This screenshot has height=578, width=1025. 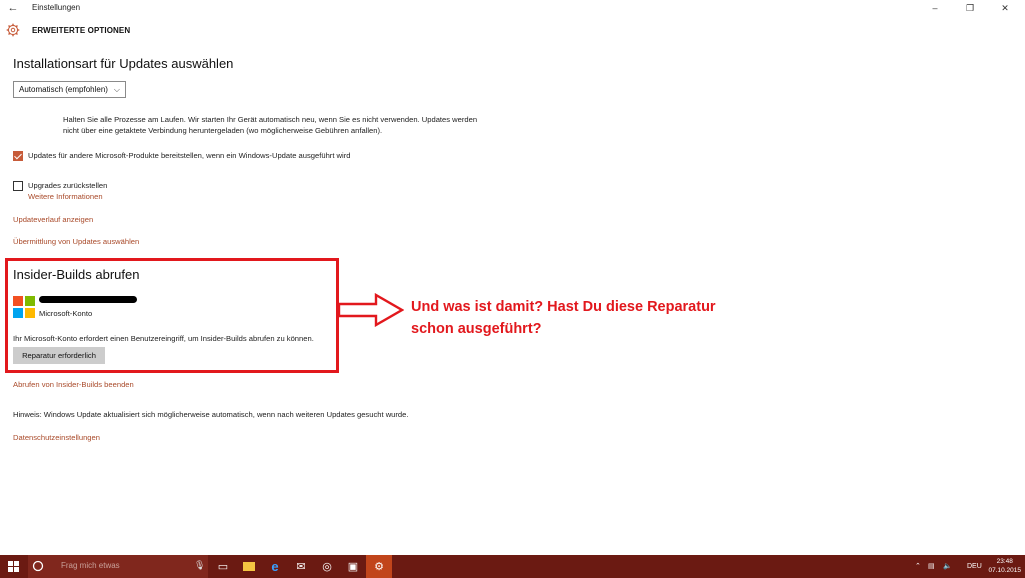 I want to click on settings-taskbar-icon: ⚙, so click(x=379, y=566).